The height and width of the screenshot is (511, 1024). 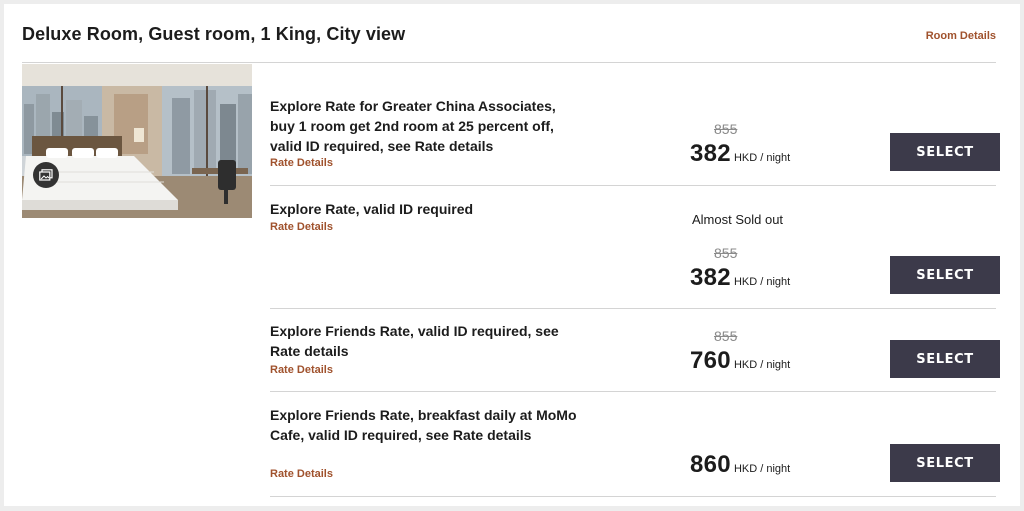 I want to click on rate-description: Explore Rate, valid ID required, so click(x=372, y=209).